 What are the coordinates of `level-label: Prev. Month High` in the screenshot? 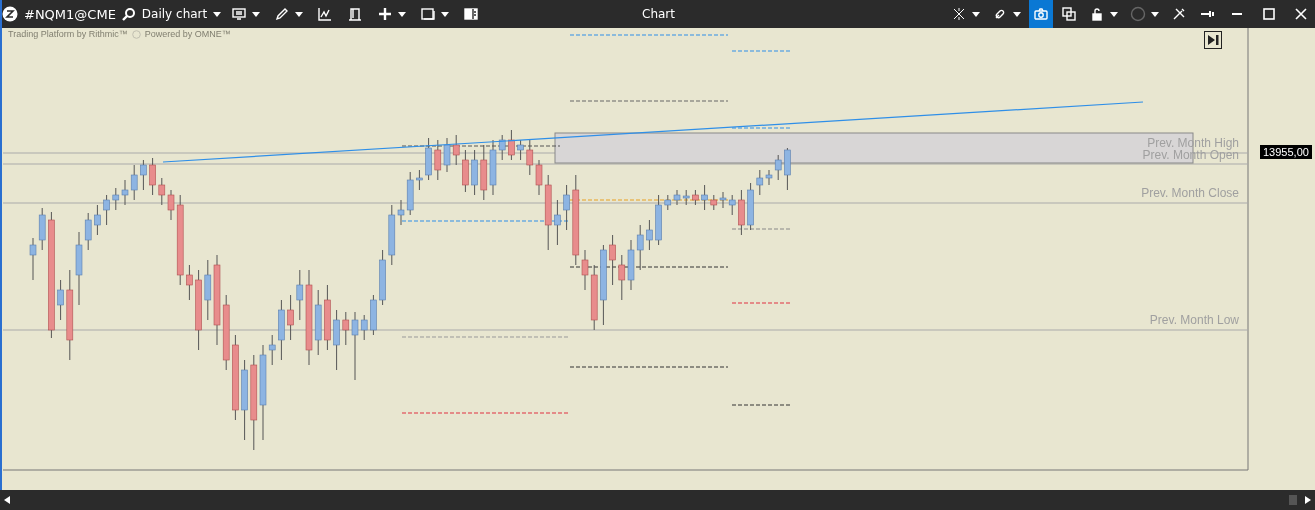 It's located at (1193, 143).